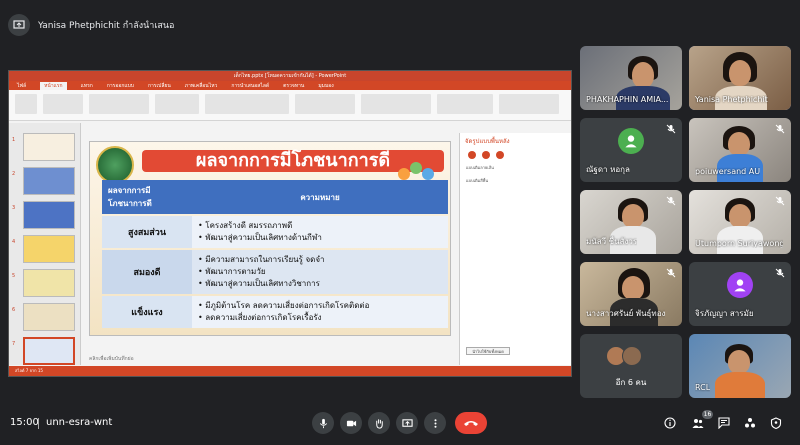 The height and width of the screenshot is (445, 800). I want to click on bullet-item: • ลดความเสี่ยงต่อการเกิดโรคเรื้อรัง, so click(260, 317).